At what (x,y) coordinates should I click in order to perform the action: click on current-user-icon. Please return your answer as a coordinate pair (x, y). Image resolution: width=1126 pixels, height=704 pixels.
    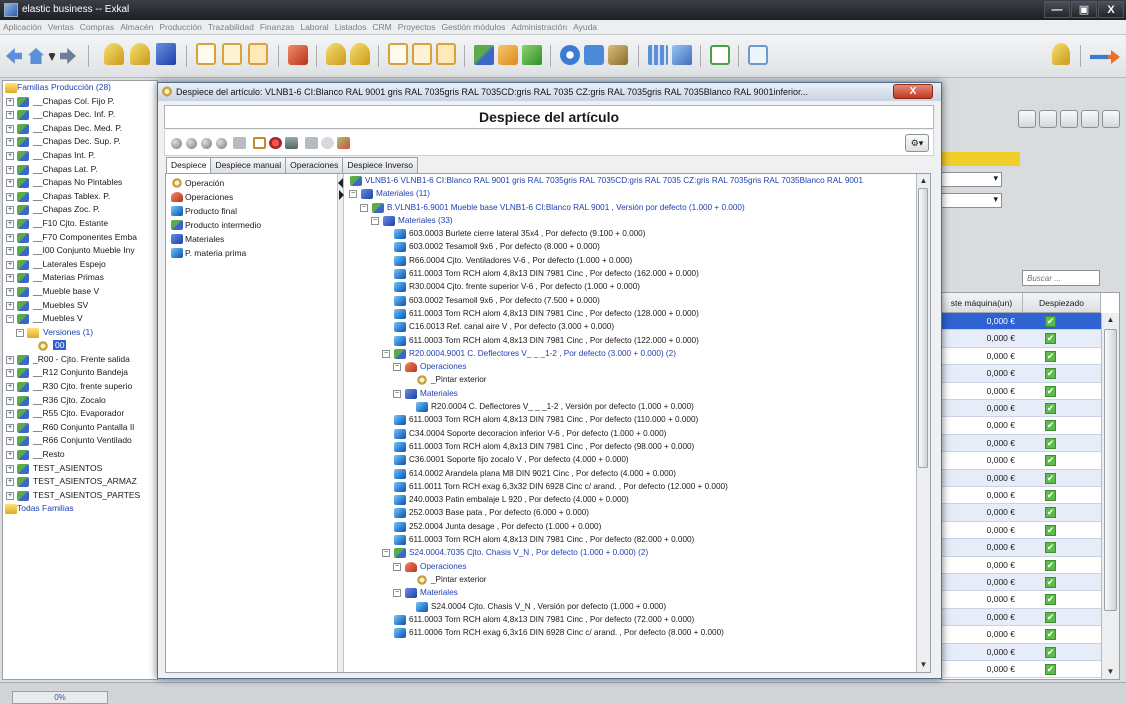
    Looking at the image, I should click on (1061, 54).